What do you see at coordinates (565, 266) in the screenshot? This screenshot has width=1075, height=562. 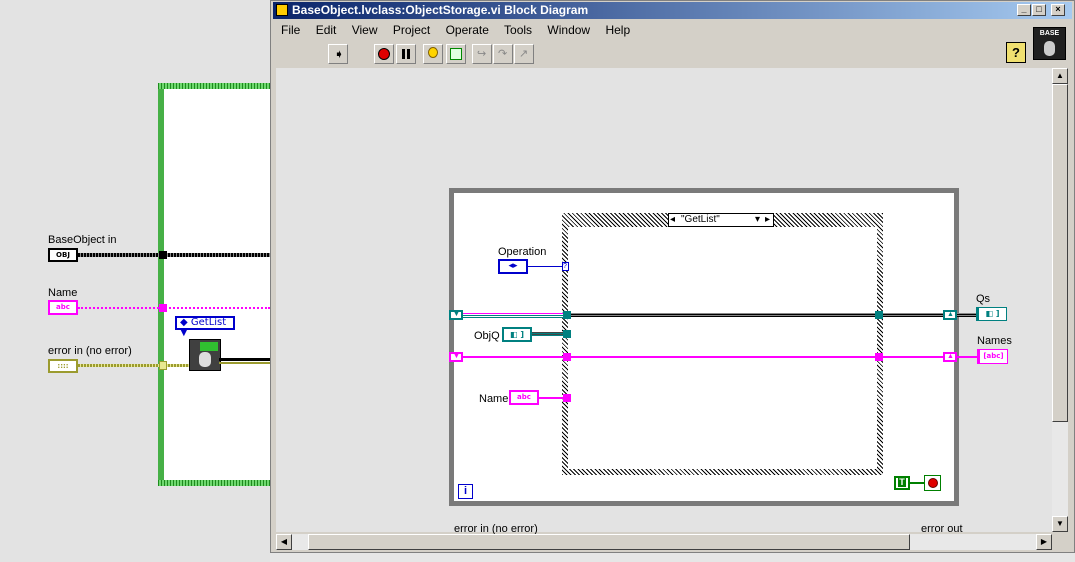 I see `case-selector-terminal: ?` at bounding box center [565, 266].